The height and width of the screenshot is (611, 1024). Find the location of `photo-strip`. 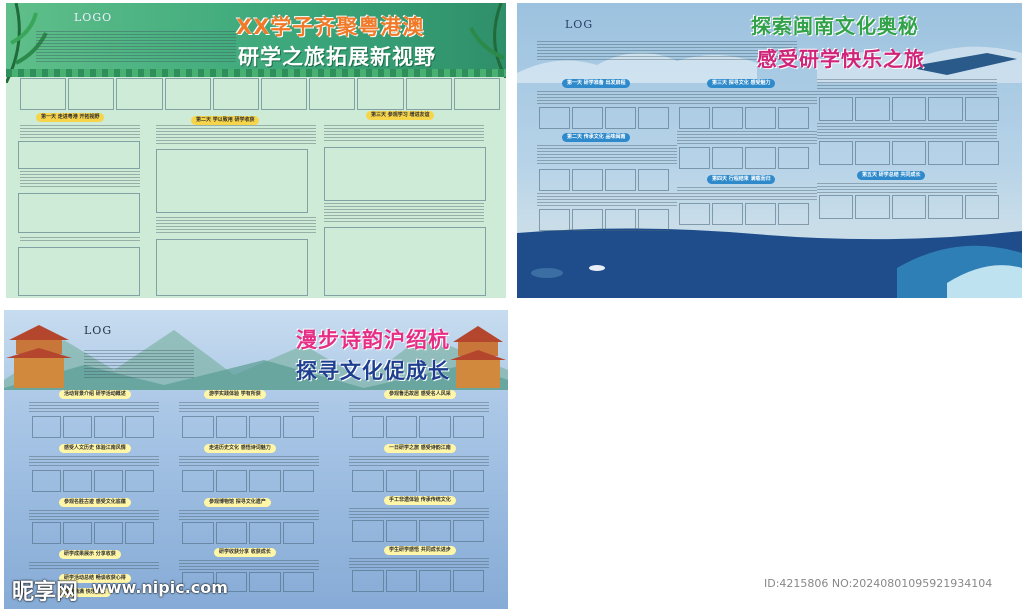

photo-strip is located at coordinates (260, 94).